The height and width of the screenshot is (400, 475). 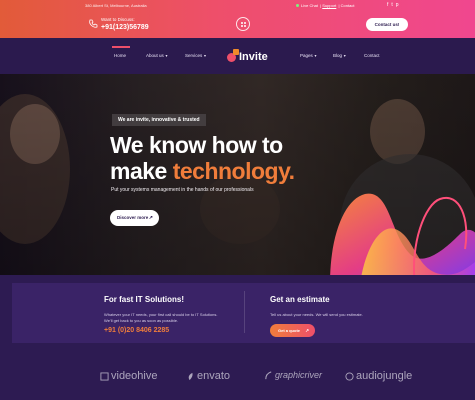 I want to click on logo-mark-icon, so click(x=233, y=55).